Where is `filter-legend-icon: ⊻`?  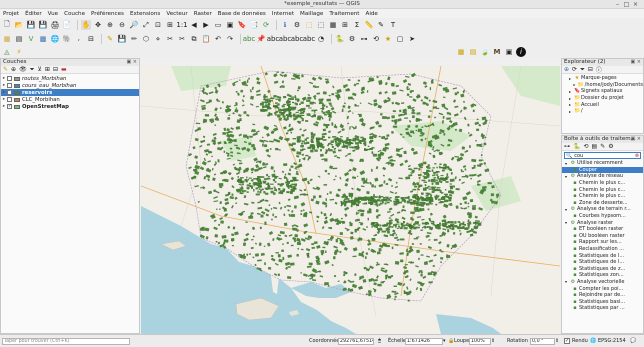
filter-legend-icon: ⊻ is located at coordinates (40, 69).